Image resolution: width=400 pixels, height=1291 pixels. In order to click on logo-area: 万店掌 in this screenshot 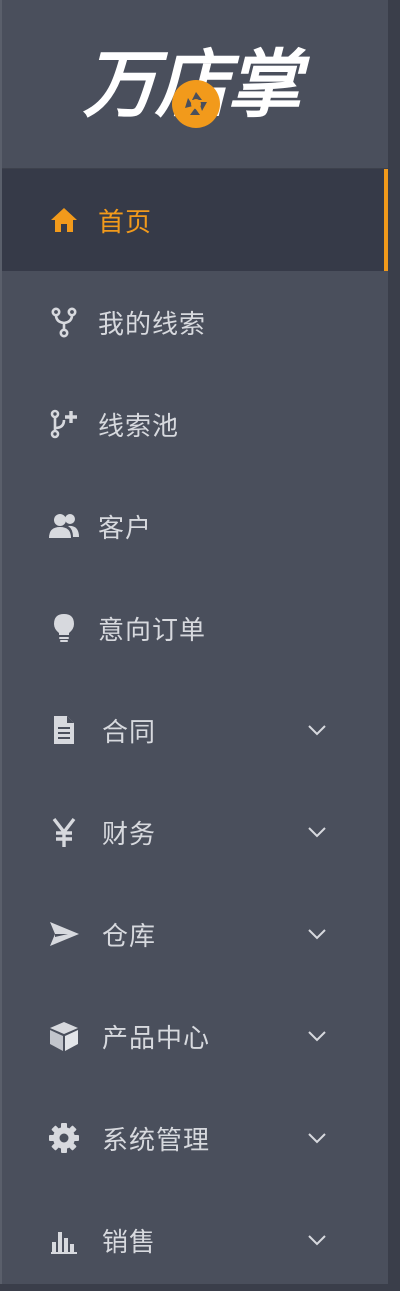, I will do `click(195, 84)`.